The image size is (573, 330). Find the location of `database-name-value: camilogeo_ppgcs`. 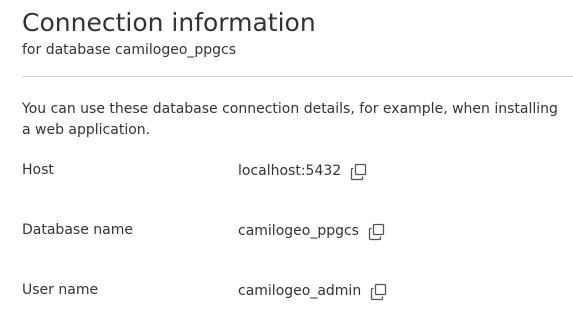

database-name-value: camilogeo_ppgcs is located at coordinates (298, 231).